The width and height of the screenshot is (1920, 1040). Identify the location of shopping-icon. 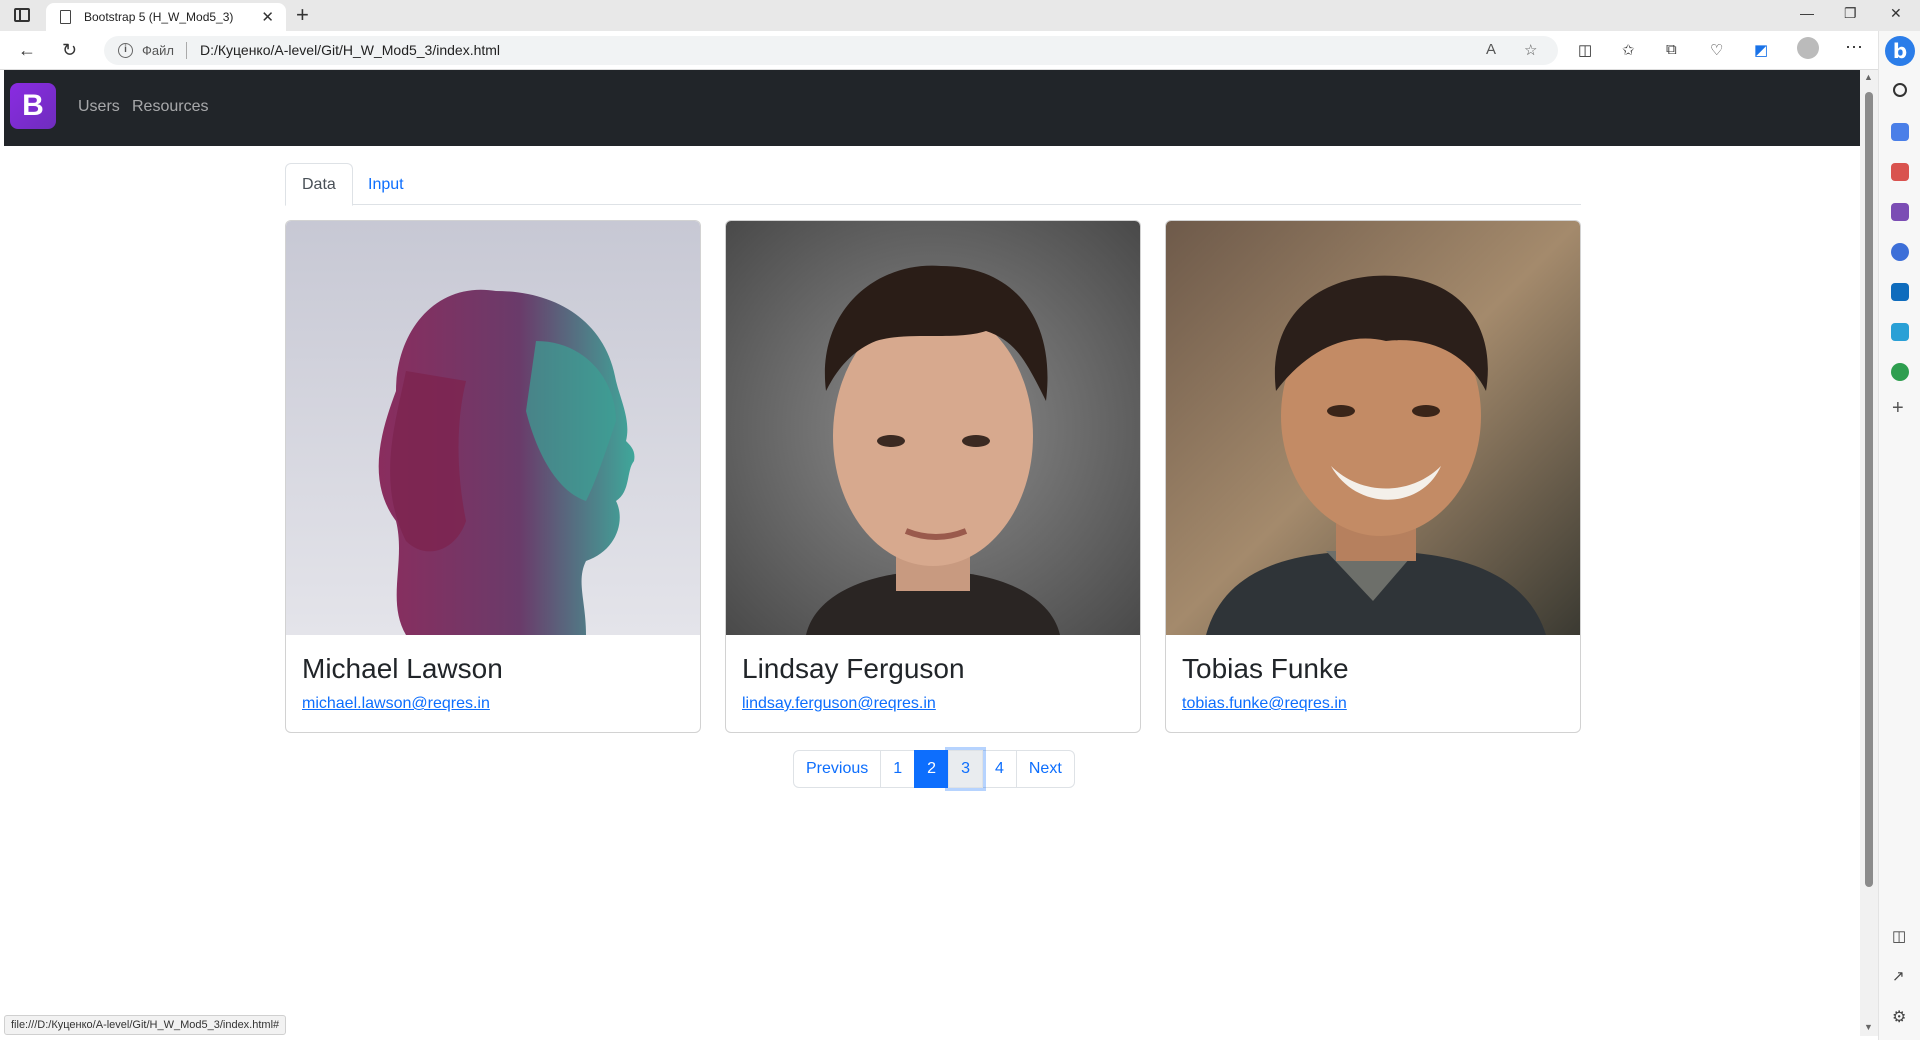
(1900, 132).